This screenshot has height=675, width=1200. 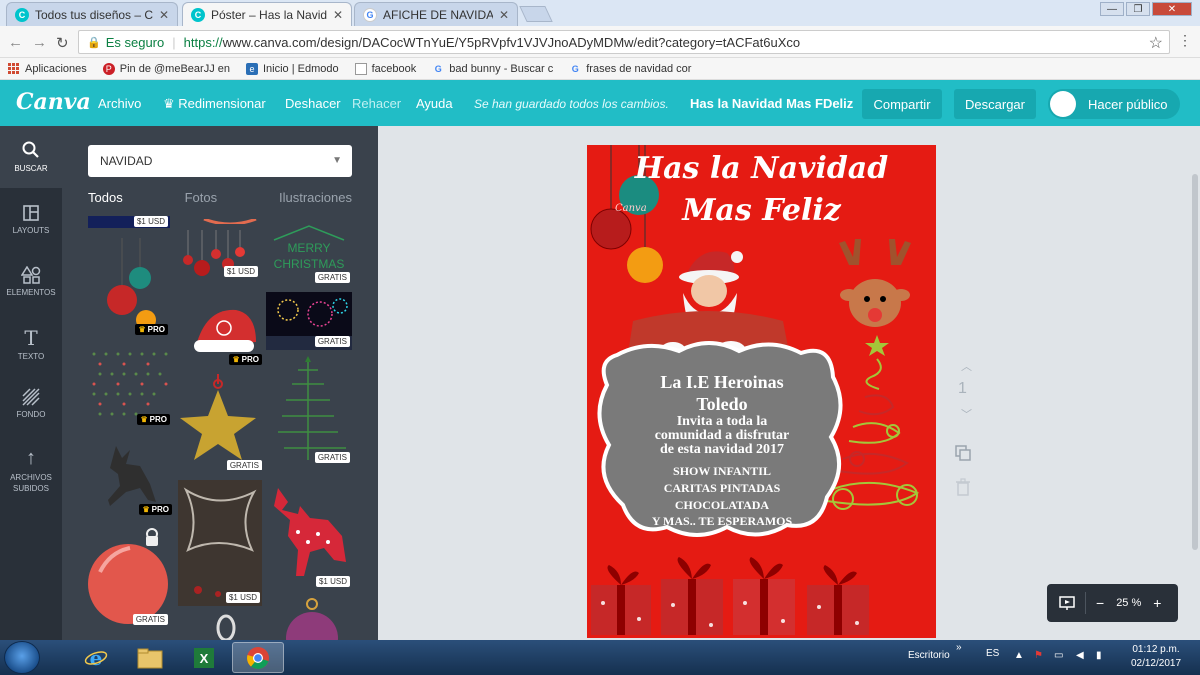 What do you see at coordinates (1099, 655) in the screenshot?
I see `network-icon: ▮` at bounding box center [1099, 655].